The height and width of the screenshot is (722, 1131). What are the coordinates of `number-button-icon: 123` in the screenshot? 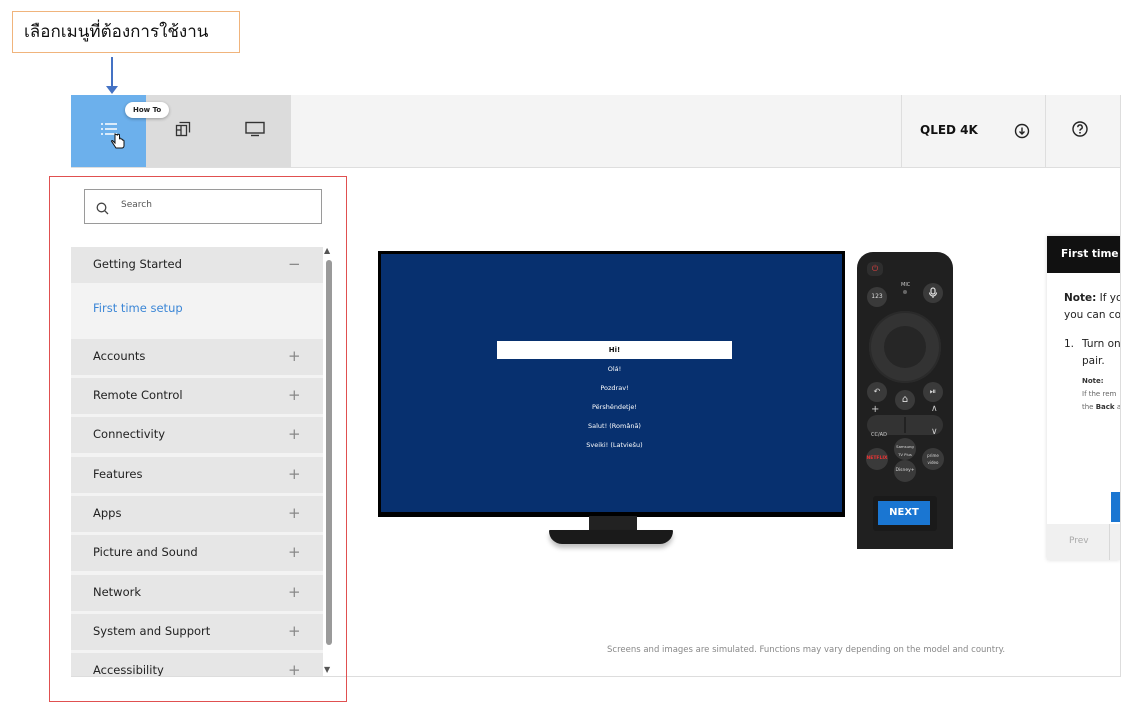 It's located at (877, 297).